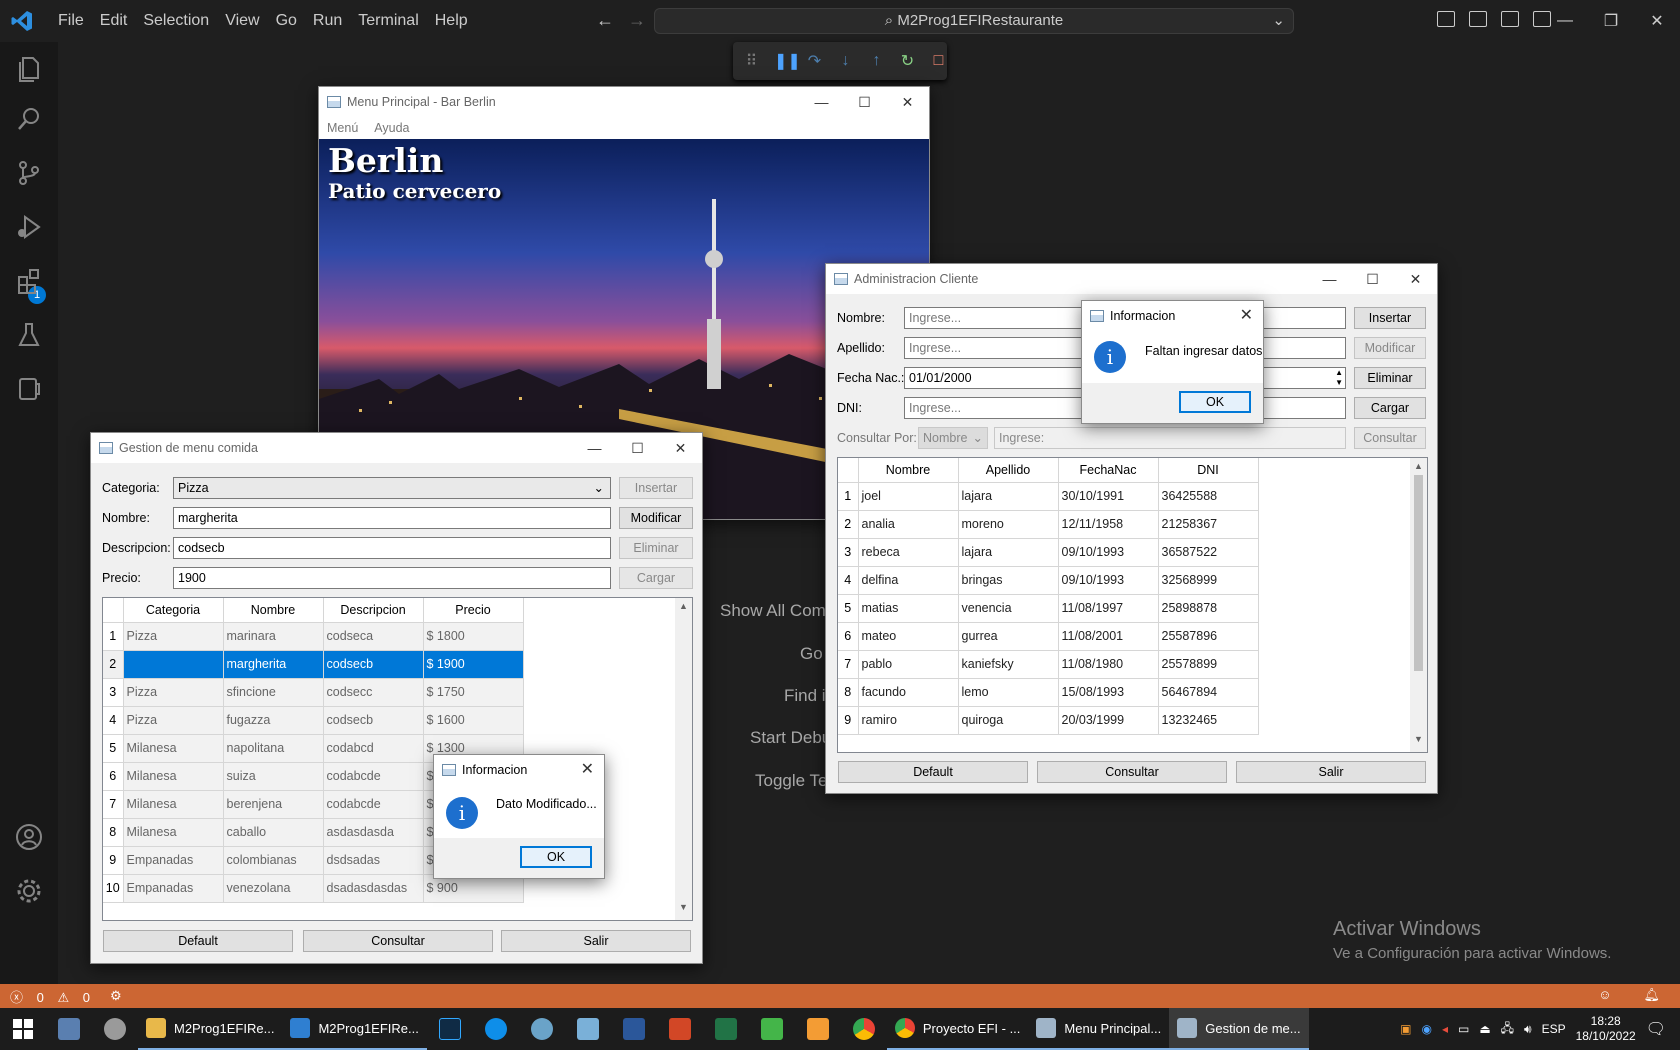 The width and height of the screenshot is (1680, 1050). What do you see at coordinates (116, 996) in the screenshot?
I see `debug-launch-icon: ⚙` at bounding box center [116, 996].